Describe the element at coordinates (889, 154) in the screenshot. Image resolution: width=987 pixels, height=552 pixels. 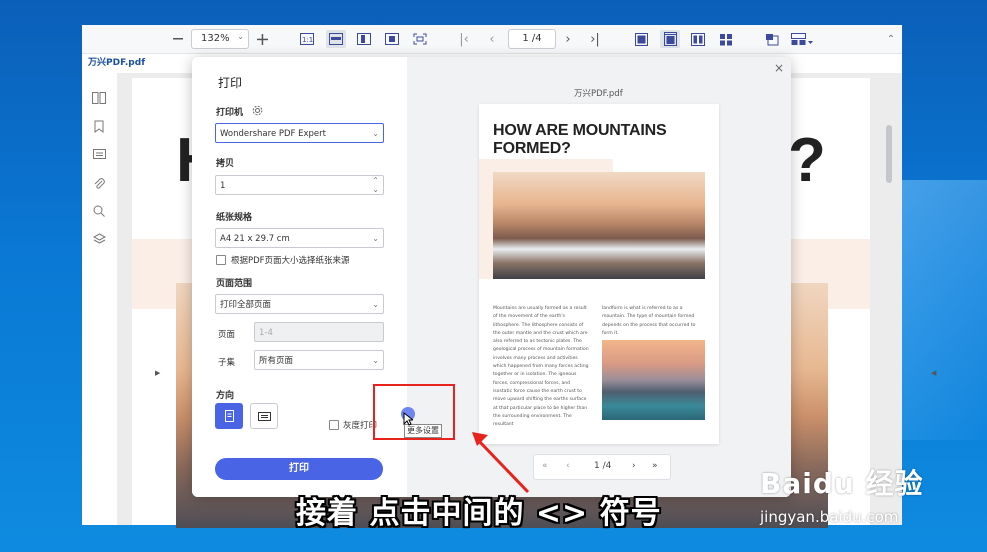
I see `vertical-scrollbar` at that location.